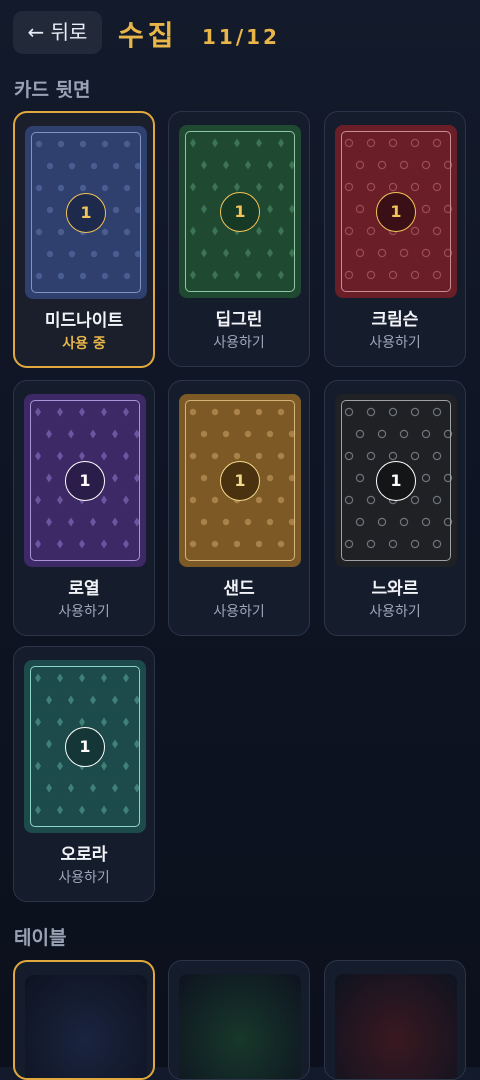 The width and height of the screenshot is (480, 1080). I want to click on card-back-name: 딥그린, so click(239, 320).